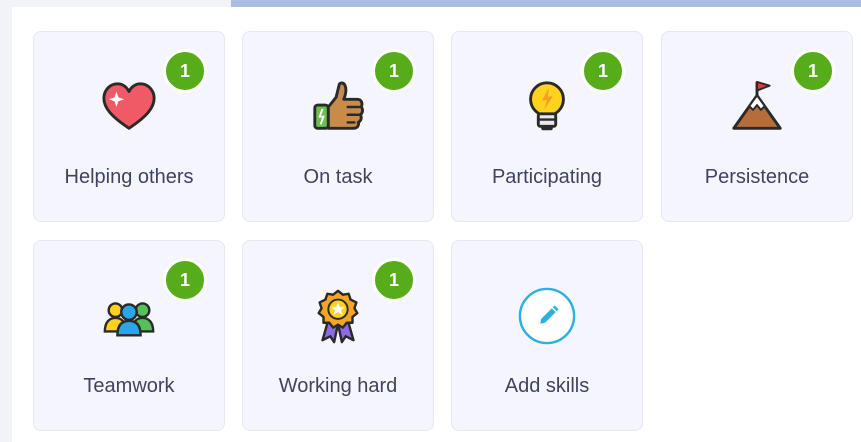 The image size is (861, 442). I want to click on skill-card-working-hard: 1 Working hard, so click(338, 335).